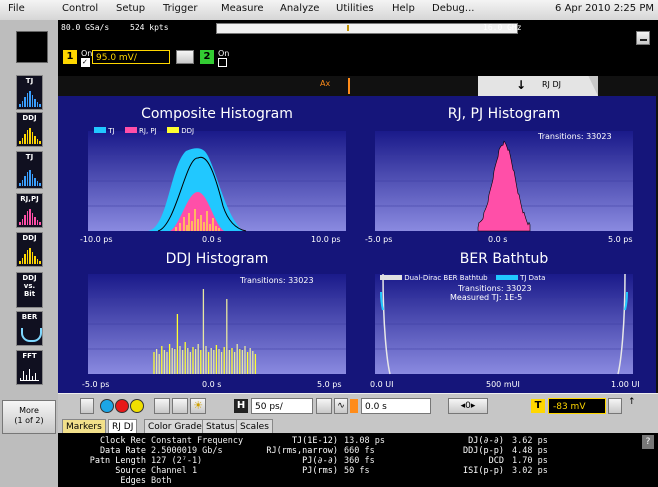  Describe the element at coordinates (198, 406) in the screenshot. I see `brightness-icon: ☀` at that location.